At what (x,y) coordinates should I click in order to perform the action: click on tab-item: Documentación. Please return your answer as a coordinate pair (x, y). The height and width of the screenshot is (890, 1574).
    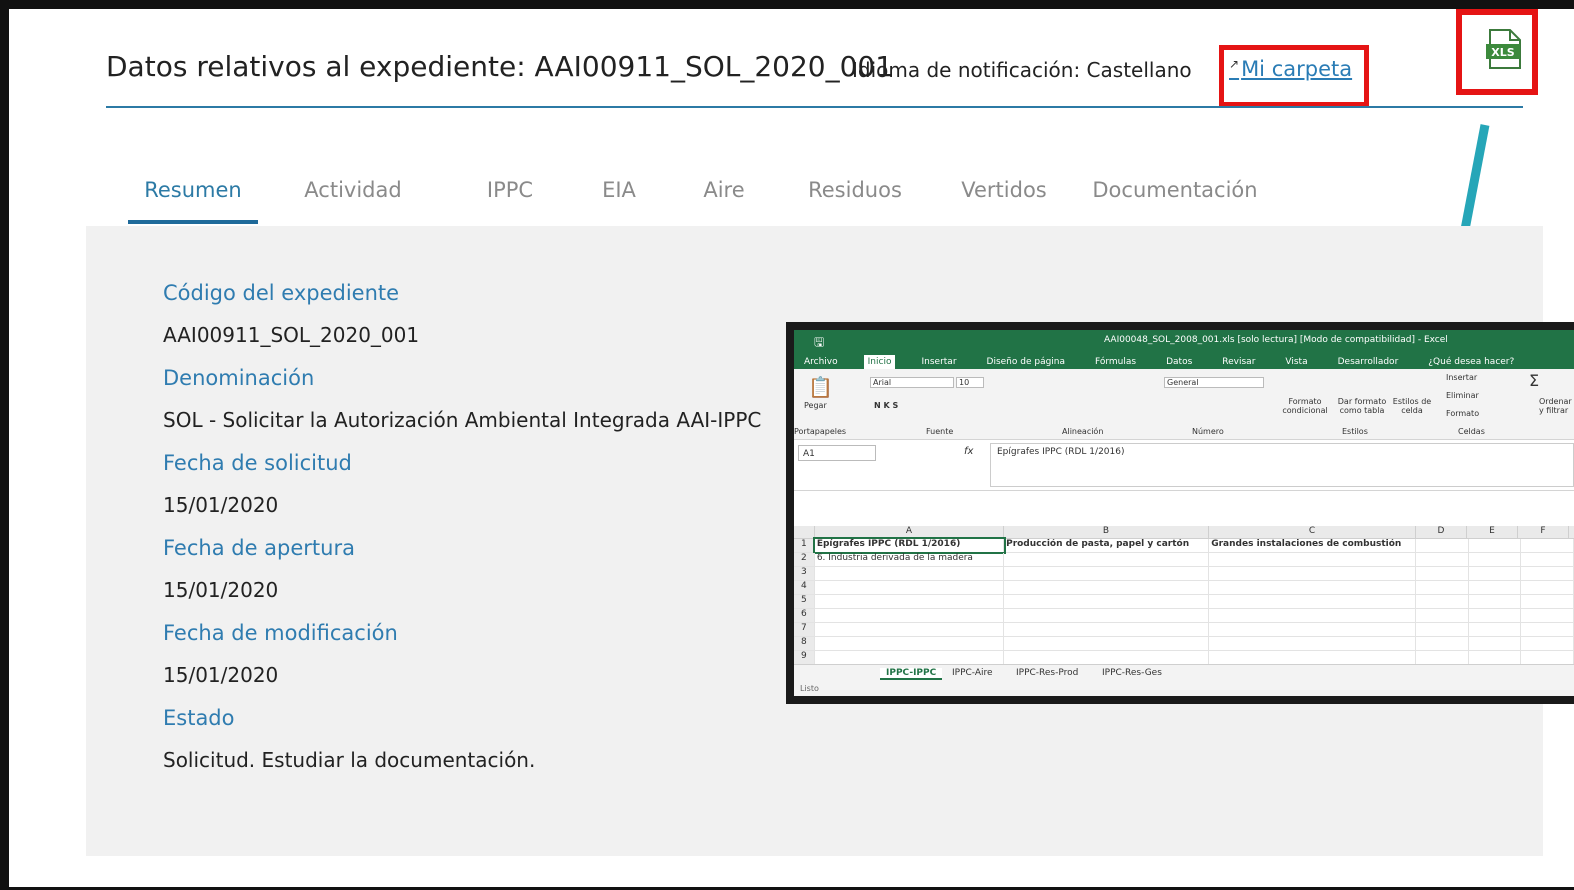
    Looking at the image, I should click on (1175, 201).